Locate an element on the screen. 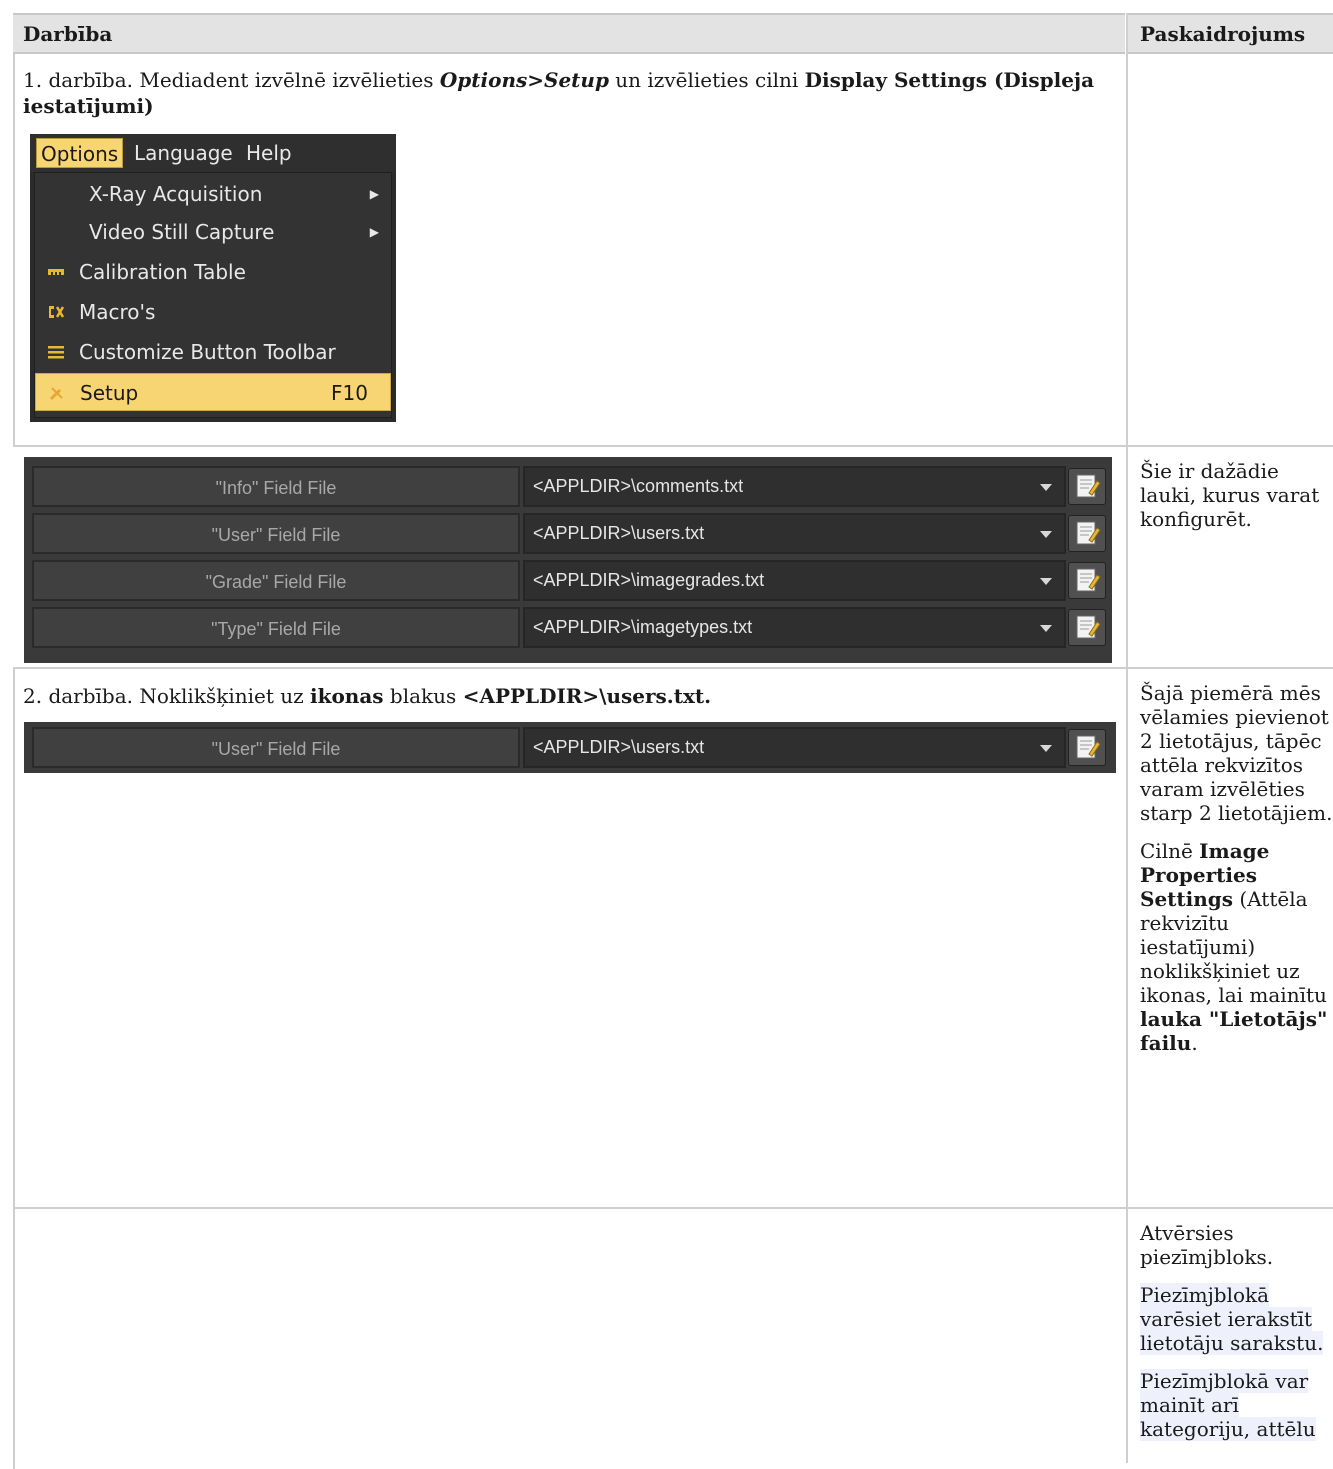  field-label: "Type" Field File is located at coordinates (276, 627).